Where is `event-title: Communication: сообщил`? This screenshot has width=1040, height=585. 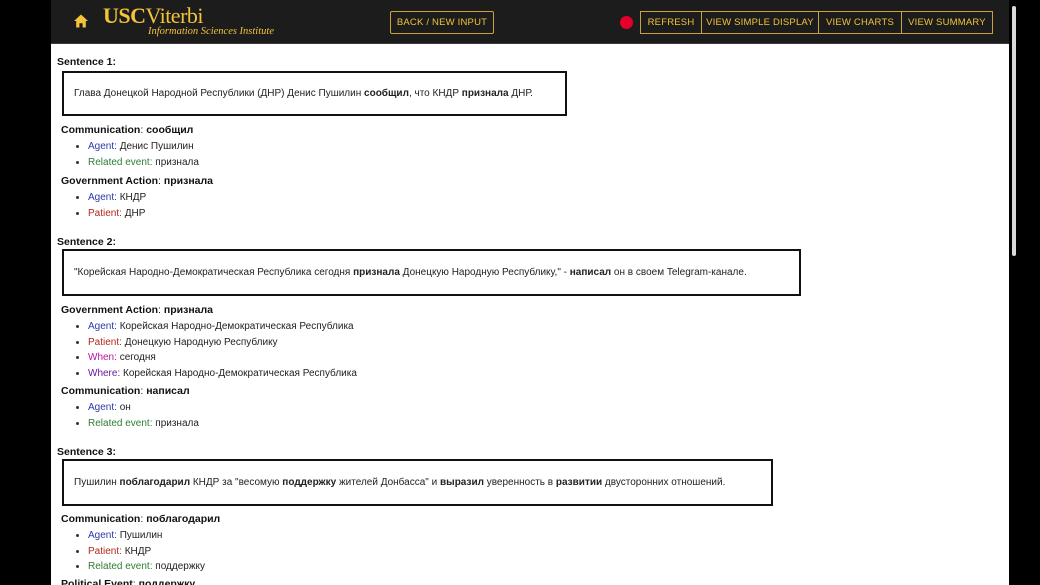
event-title: Communication: сообщил is located at coordinates (127, 130).